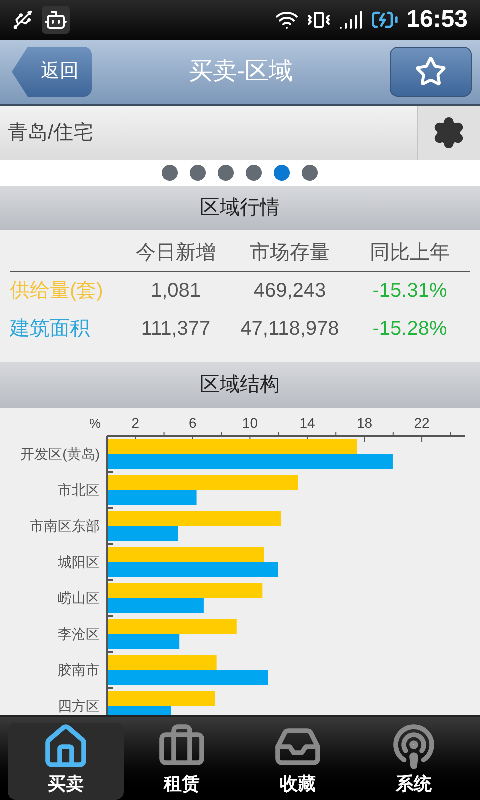  I want to click on axis-unit: %, so click(95, 423).